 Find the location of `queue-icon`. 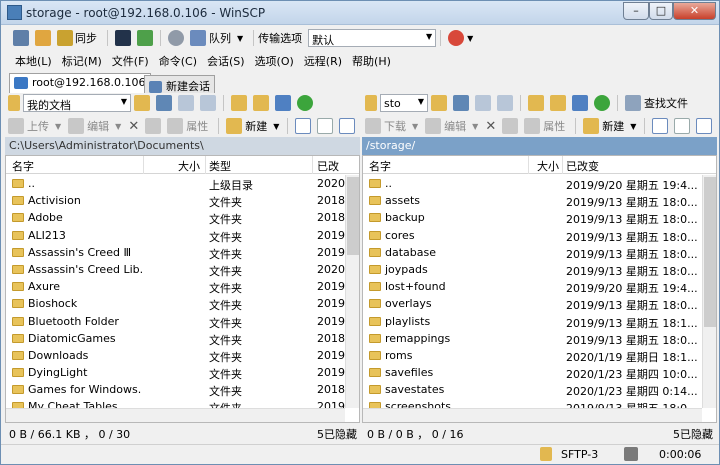

queue-icon is located at coordinates (198, 38).